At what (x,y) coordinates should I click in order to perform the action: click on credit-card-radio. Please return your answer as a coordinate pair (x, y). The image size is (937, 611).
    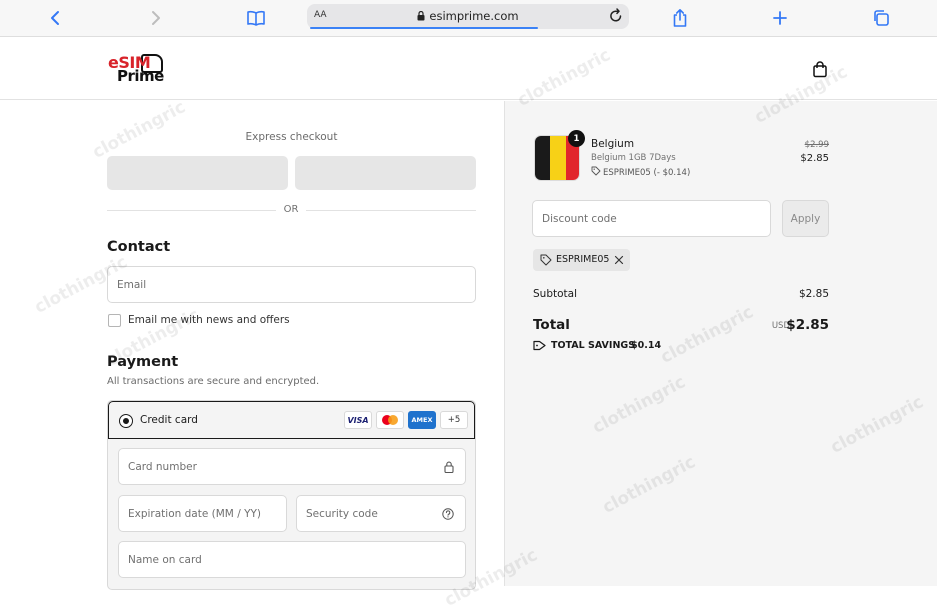
    Looking at the image, I should click on (126, 421).